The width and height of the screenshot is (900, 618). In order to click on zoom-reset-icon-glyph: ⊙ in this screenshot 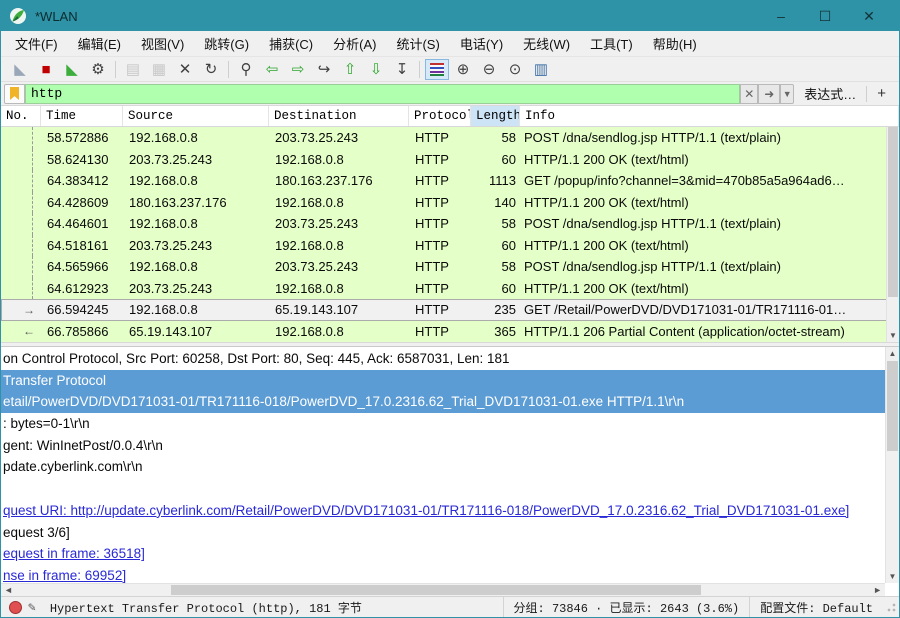, I will do `click(515, 69)`.